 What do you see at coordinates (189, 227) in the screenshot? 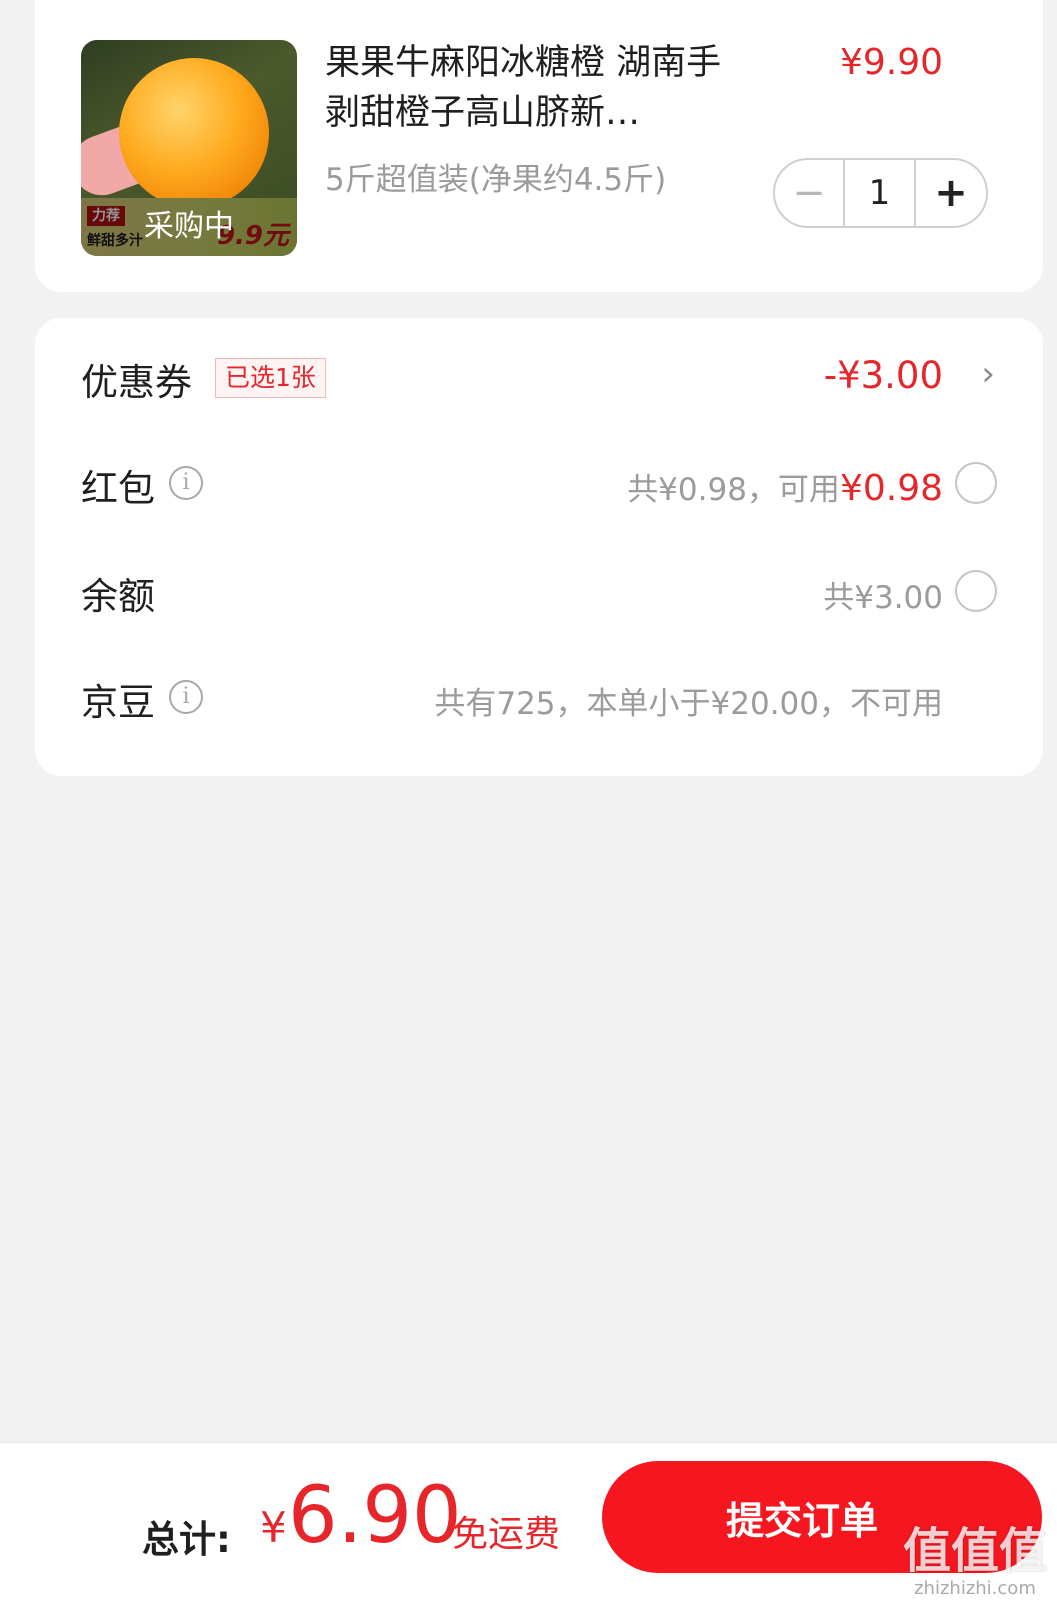
I see `procurement-status-badge: 采购中` at bounding box center [189, 227].